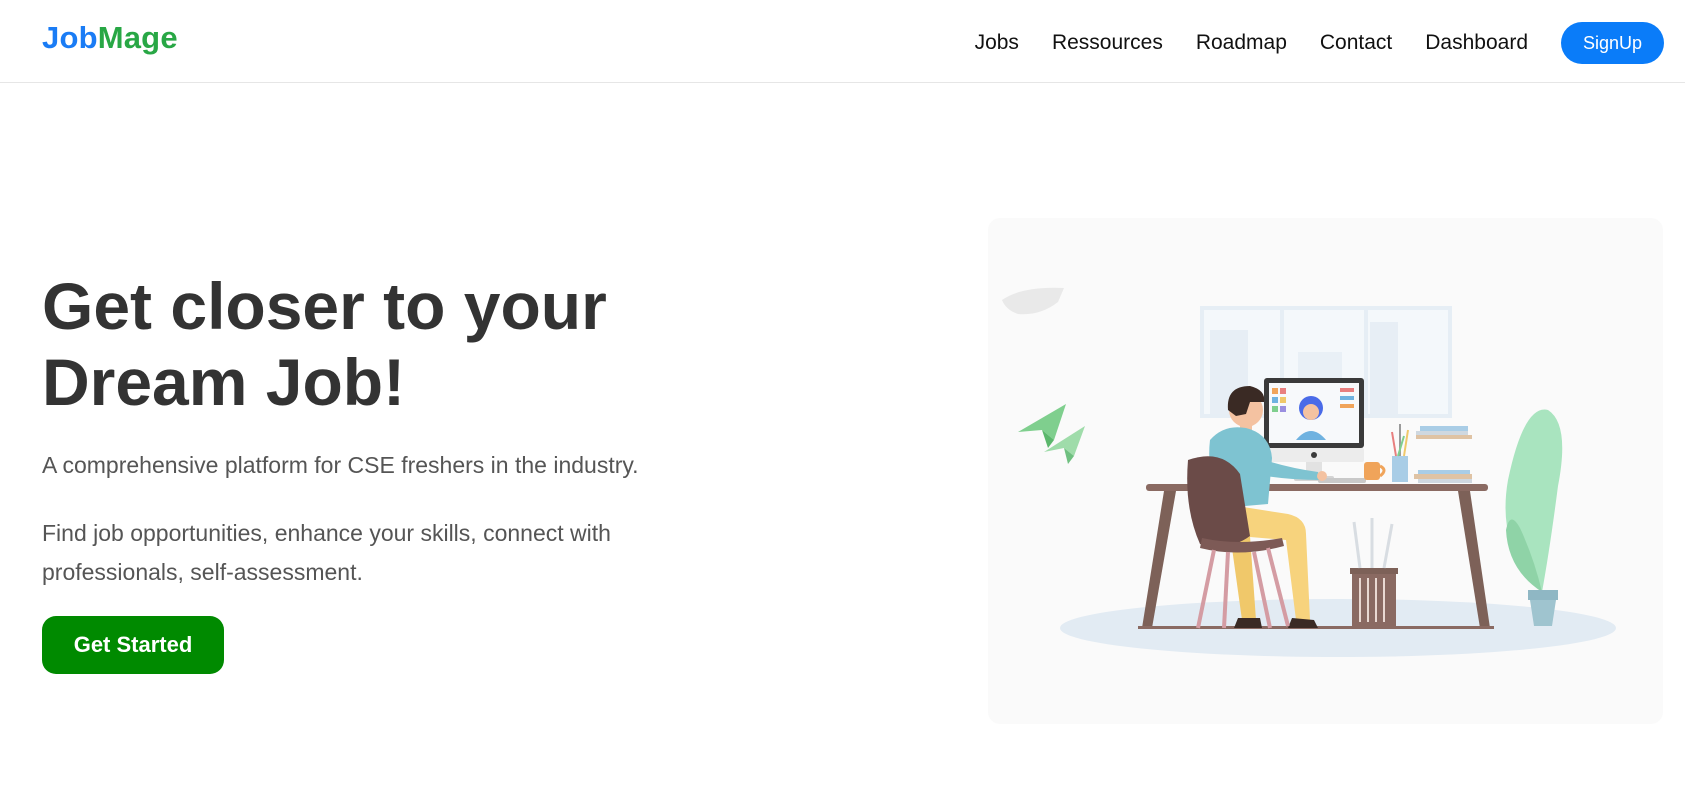  What do you see at coordinates (1476, 43) in the screenshot?
I see `nav-link-dashboard: Dashboard` at bounding box center [1476, 43].